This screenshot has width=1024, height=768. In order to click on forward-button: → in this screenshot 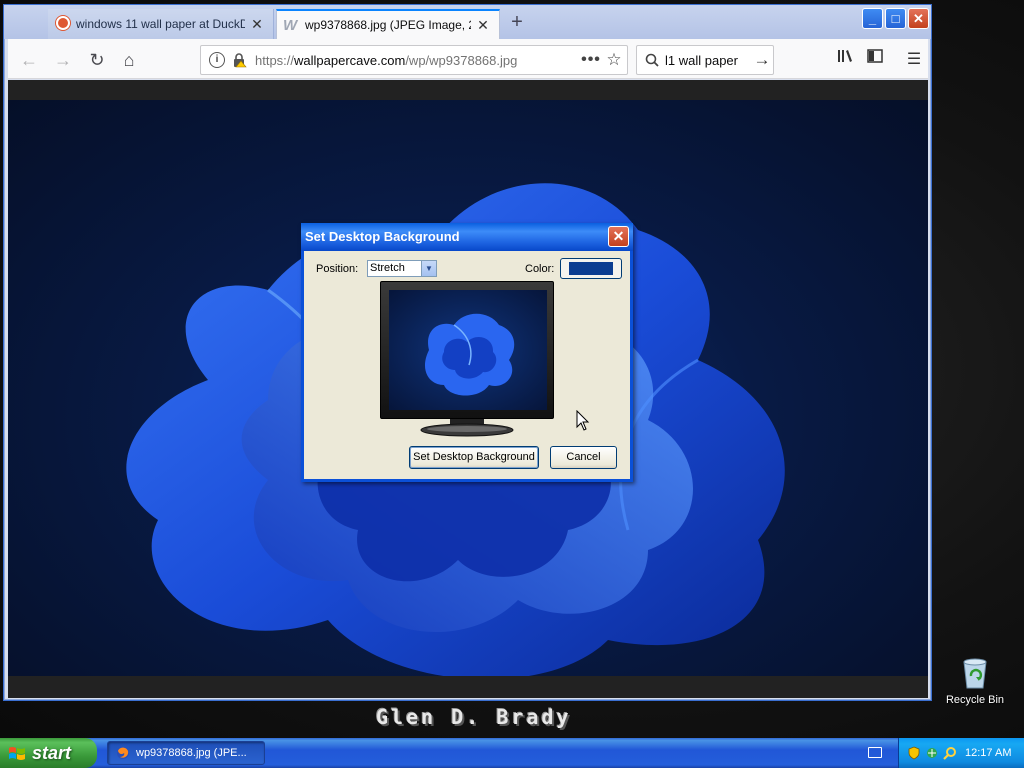, I will do `click(63, 60)`.